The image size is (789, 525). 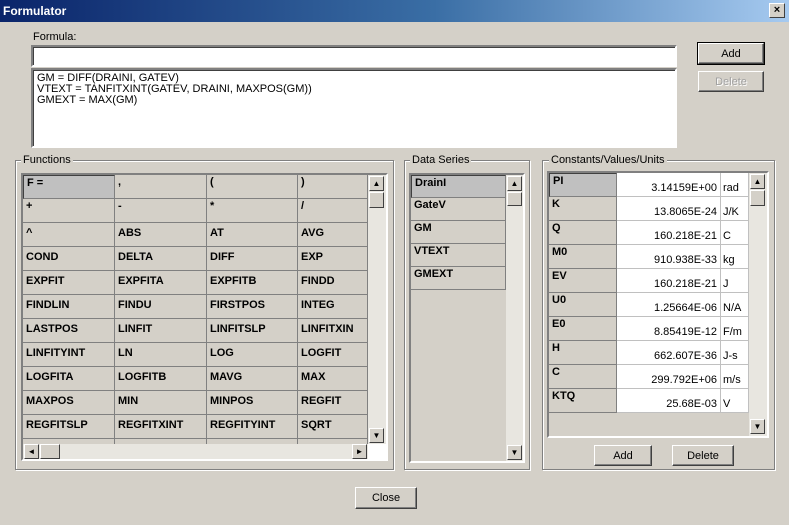 What do you see at coordinates (735, 257) in the screenshot?
I see `constant-unit: kg` at bounding box center [735, 257].